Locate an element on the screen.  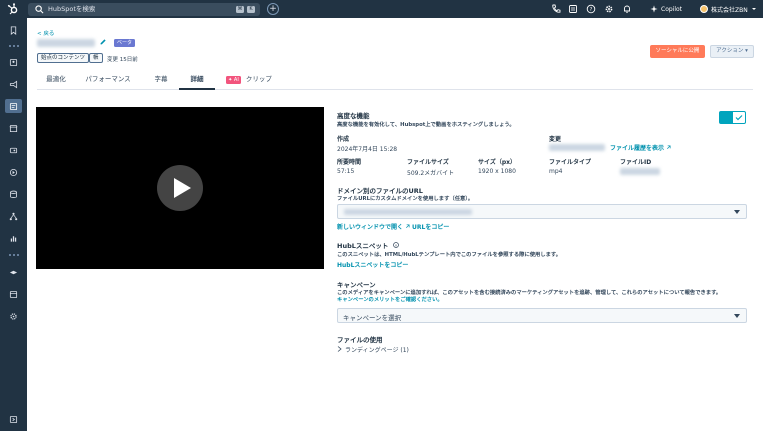
account-menu: 株式会社ZBN is located at coordinates (728, 9).